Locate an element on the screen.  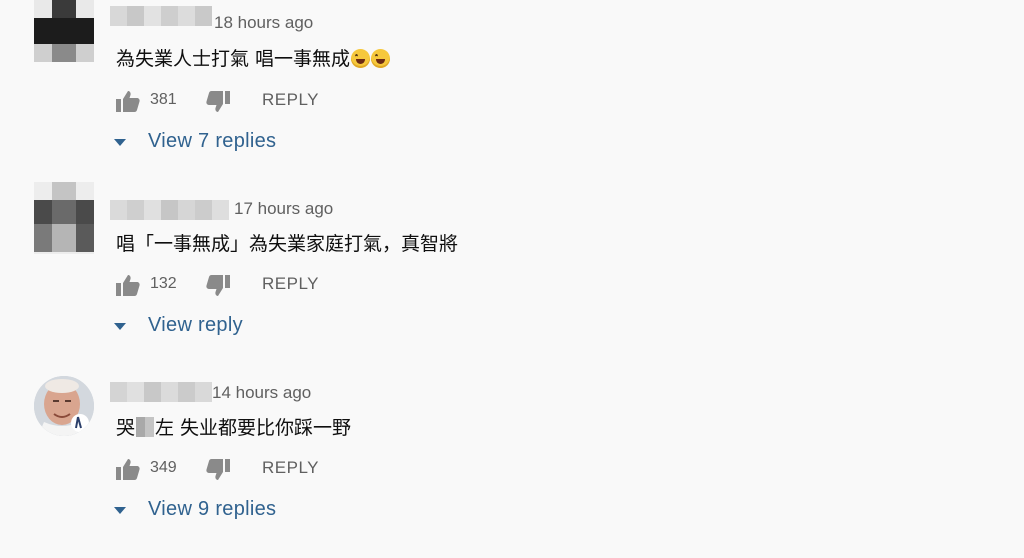
comment-timestamp: 18 hours ago is located at coordinates (263, 23).